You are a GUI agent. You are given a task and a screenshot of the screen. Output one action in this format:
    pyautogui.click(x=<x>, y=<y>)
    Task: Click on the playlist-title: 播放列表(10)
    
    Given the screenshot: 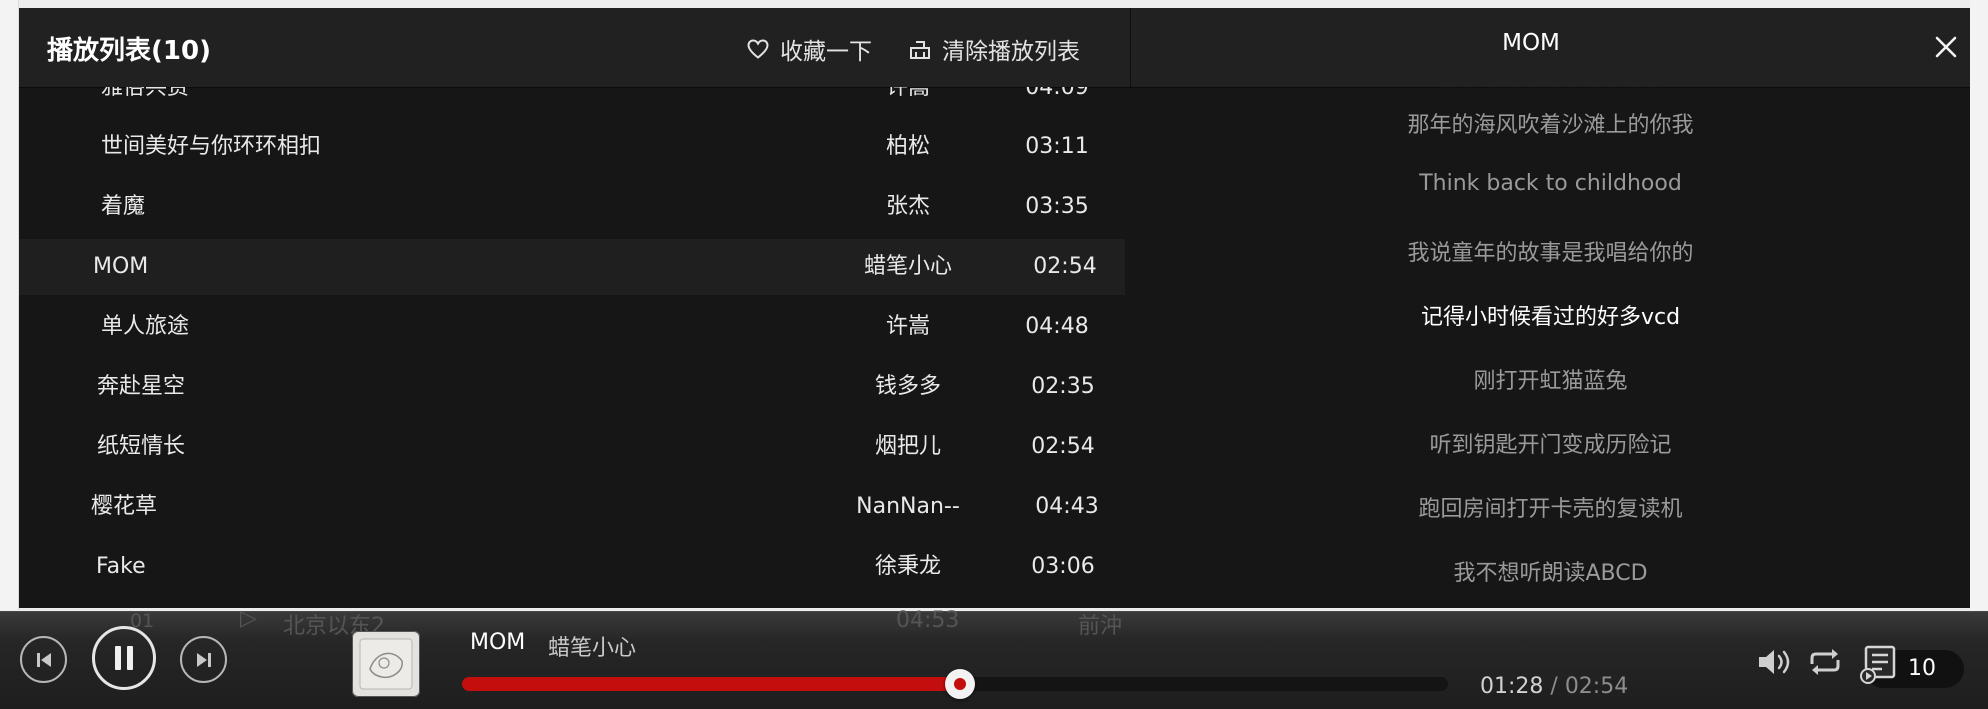 What is the action you would take?
    pyautogui.click(x=129, y=51)
    